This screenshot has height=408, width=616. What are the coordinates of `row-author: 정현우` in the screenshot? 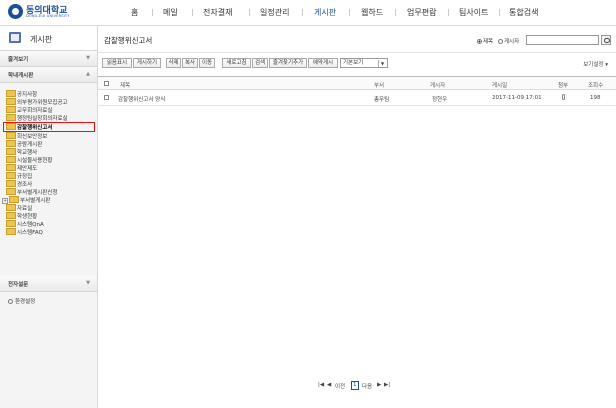 It's located at (440, 100).